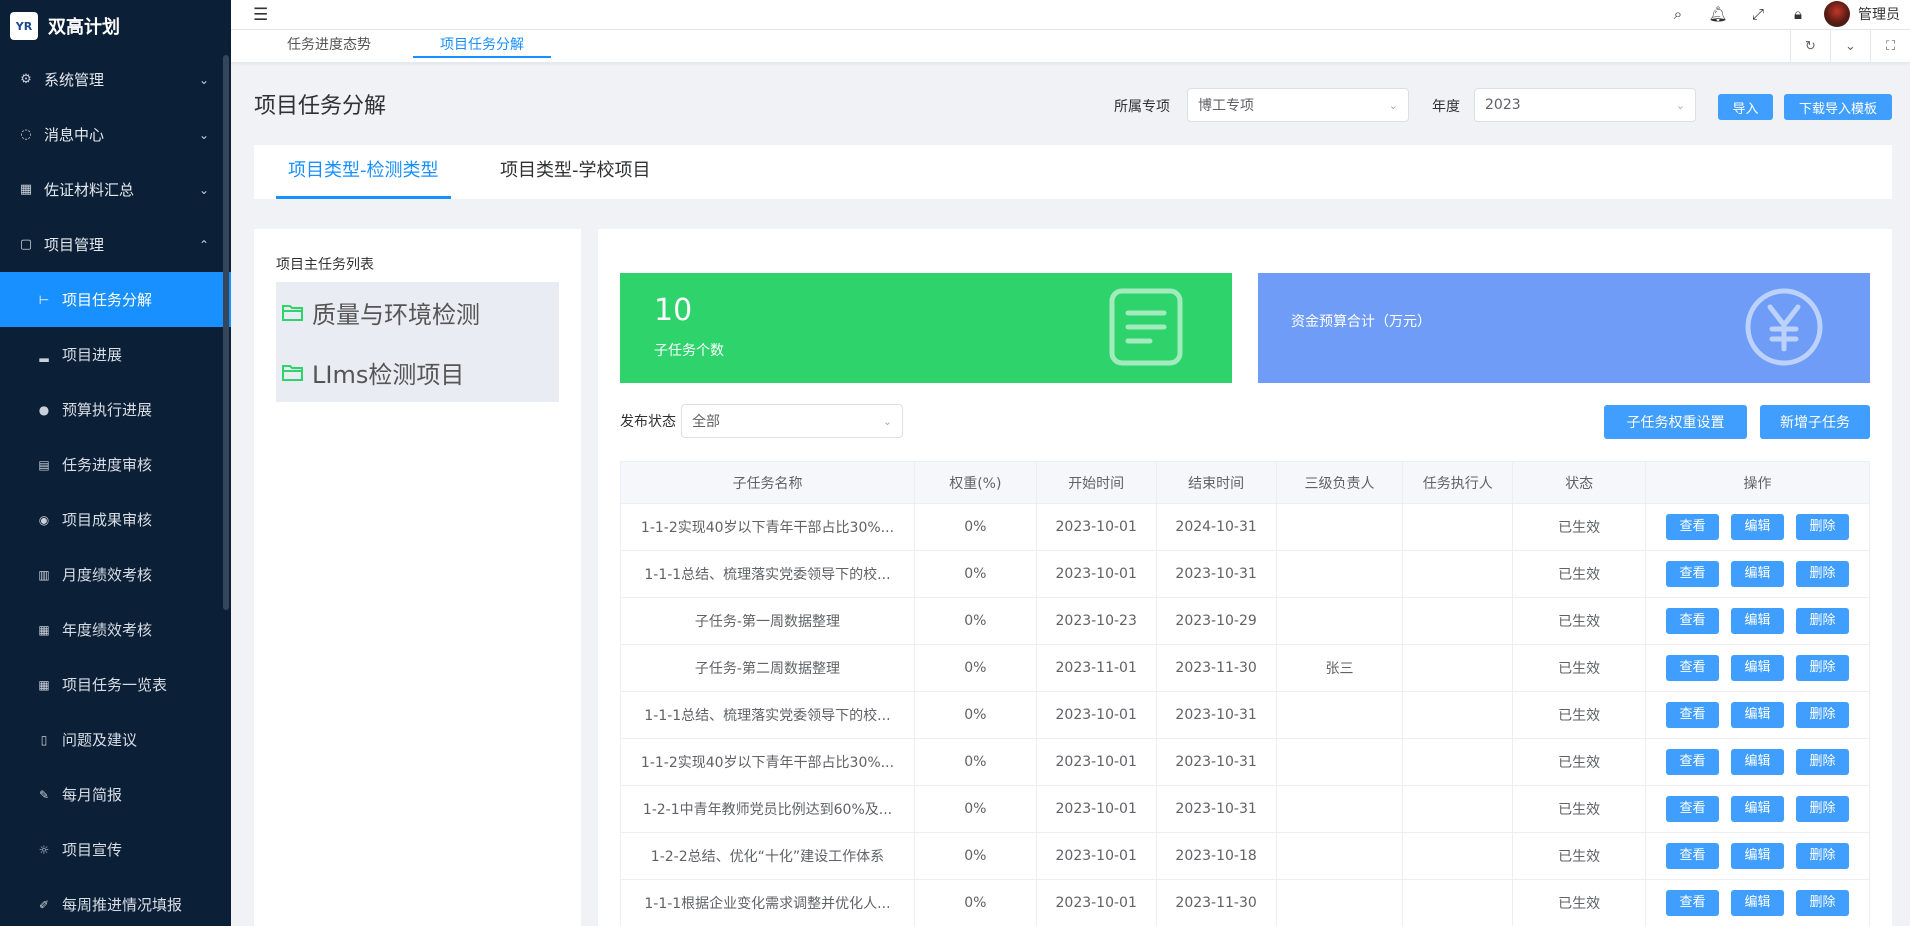 The image size is (1910, 926). What do you see at coordinates (417, 577) in the screenshot?
I see `main-task-panel: 项目主任务列表 质量与环境检测 LIms检测项目` at bounding box center [417, 577].